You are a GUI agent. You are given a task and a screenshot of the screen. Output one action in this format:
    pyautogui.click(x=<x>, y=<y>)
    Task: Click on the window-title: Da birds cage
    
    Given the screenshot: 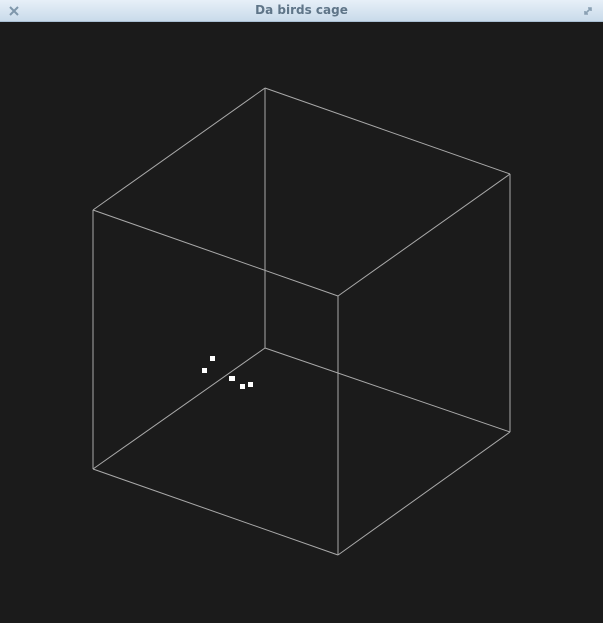 What is the action you would take?
    pyautogui.click(x=301, y=10)
    